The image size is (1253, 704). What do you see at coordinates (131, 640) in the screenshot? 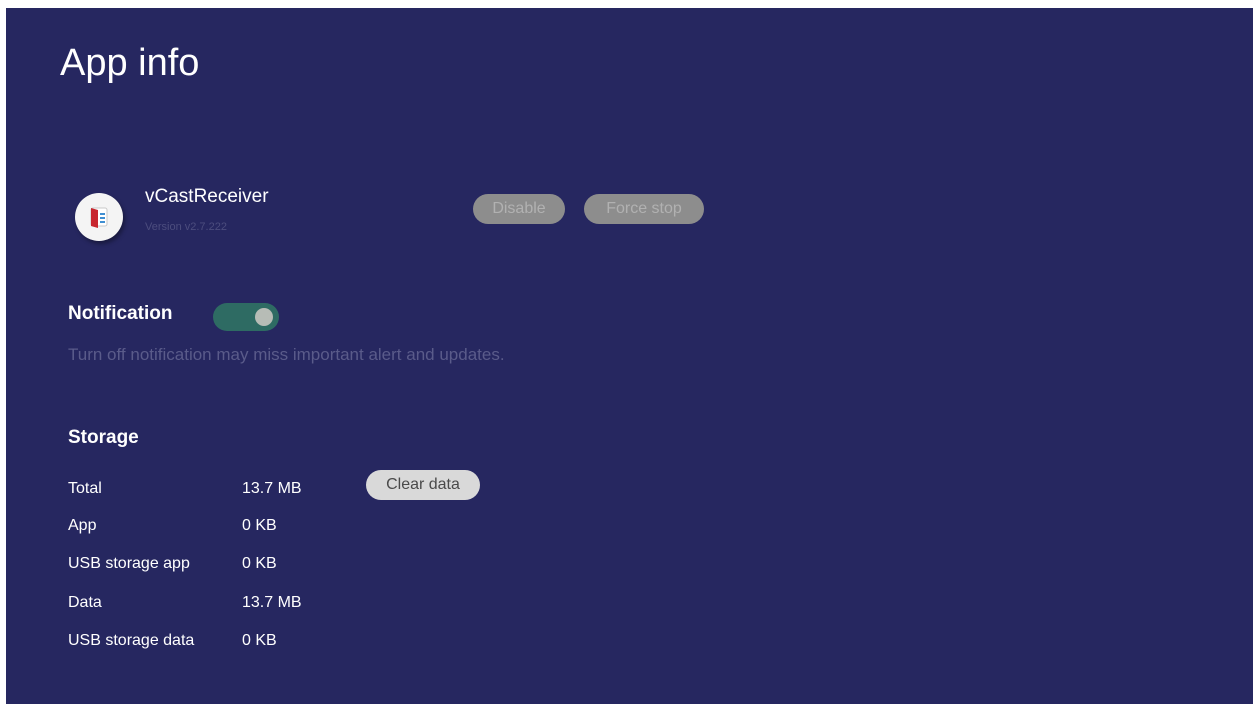
I see `storage-key: USB storage data` at bounding box center [131, 640].